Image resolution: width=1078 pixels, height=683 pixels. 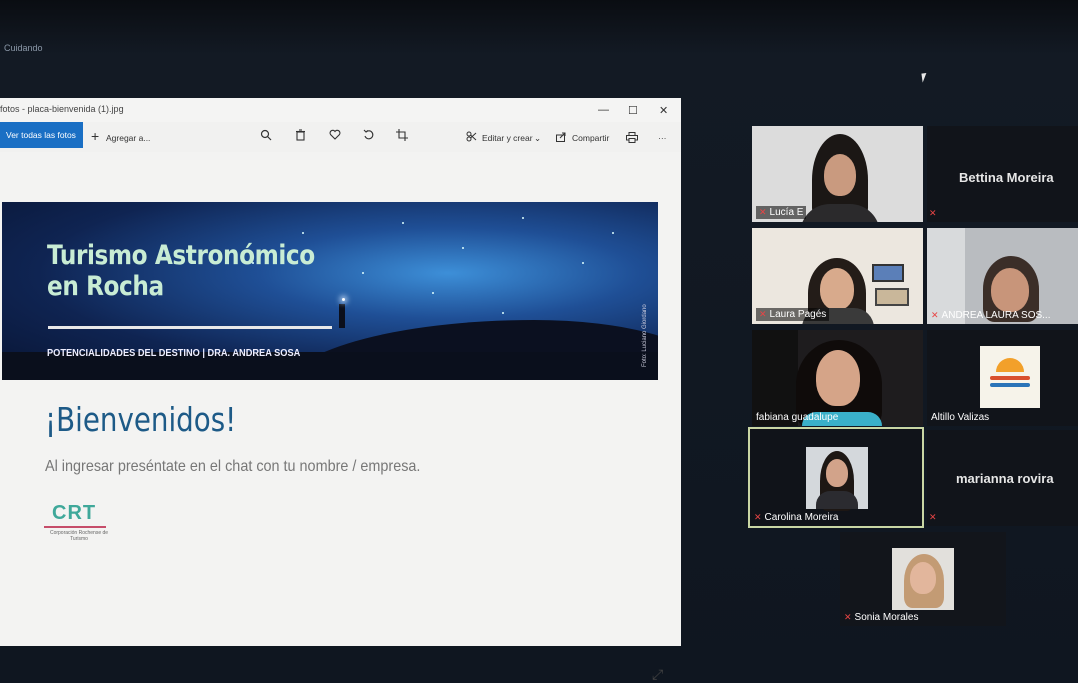 I want to click on participant-tile-lucia: ✕ Lucía E, so click(x=837, y=174).